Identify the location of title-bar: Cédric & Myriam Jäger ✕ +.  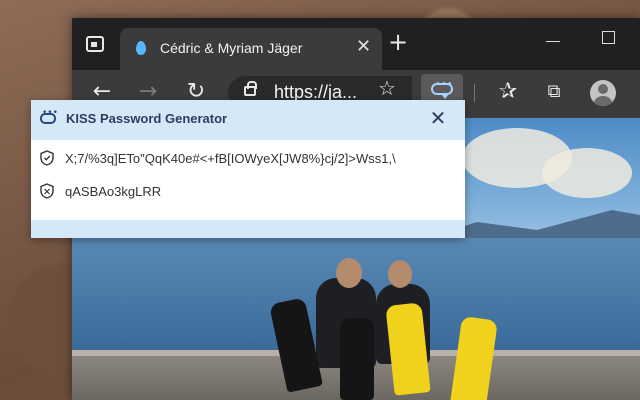
(356, 44).